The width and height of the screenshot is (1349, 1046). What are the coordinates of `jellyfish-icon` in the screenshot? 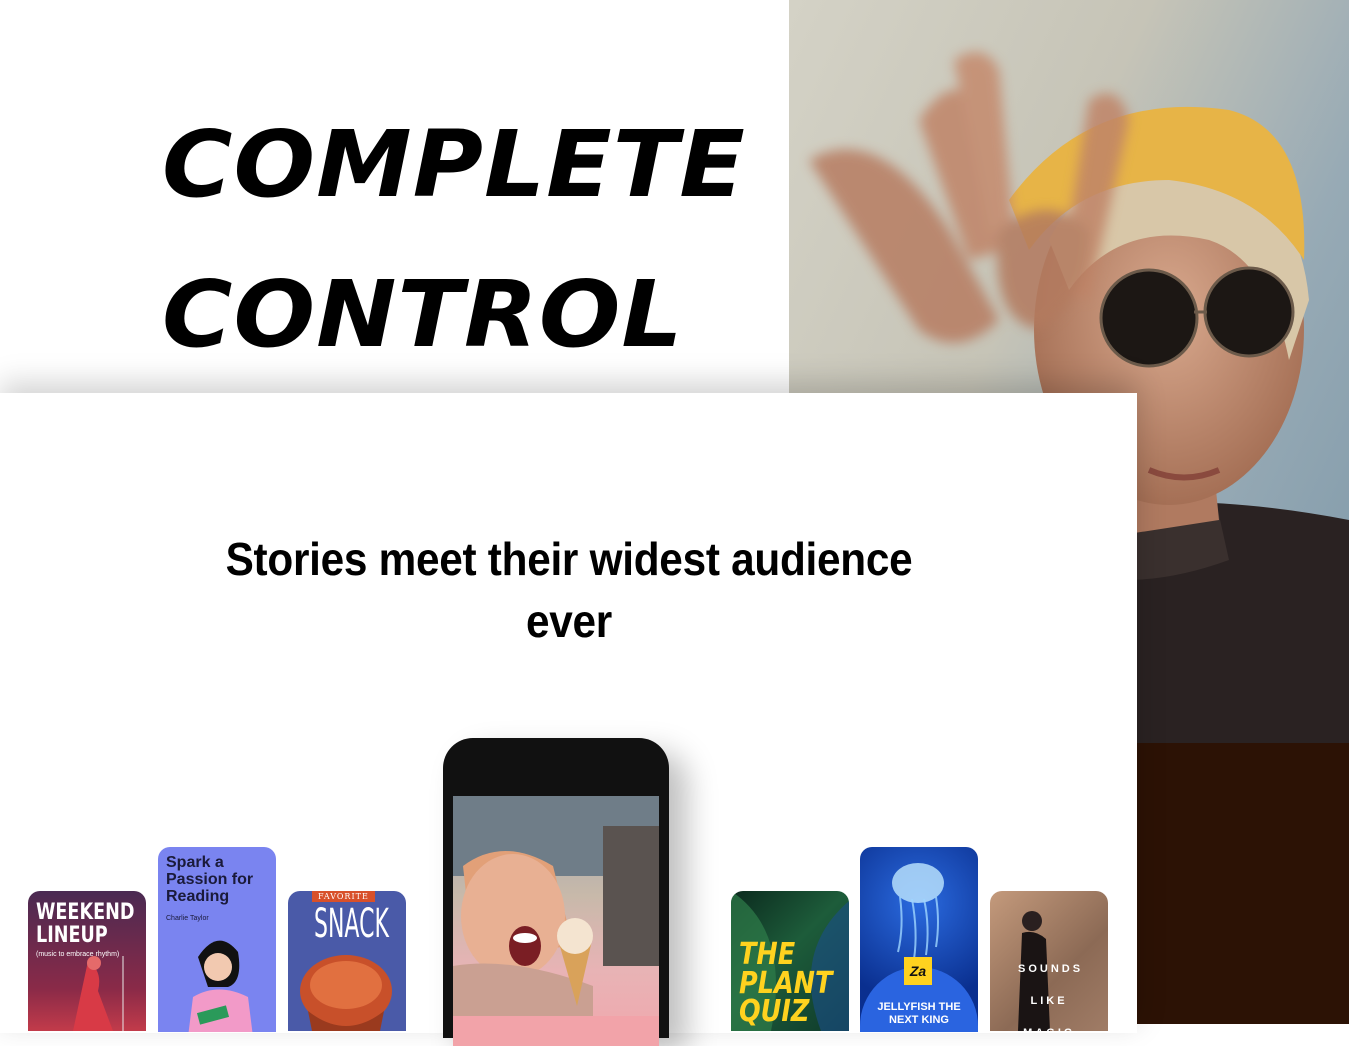 It's located at (918, 911).